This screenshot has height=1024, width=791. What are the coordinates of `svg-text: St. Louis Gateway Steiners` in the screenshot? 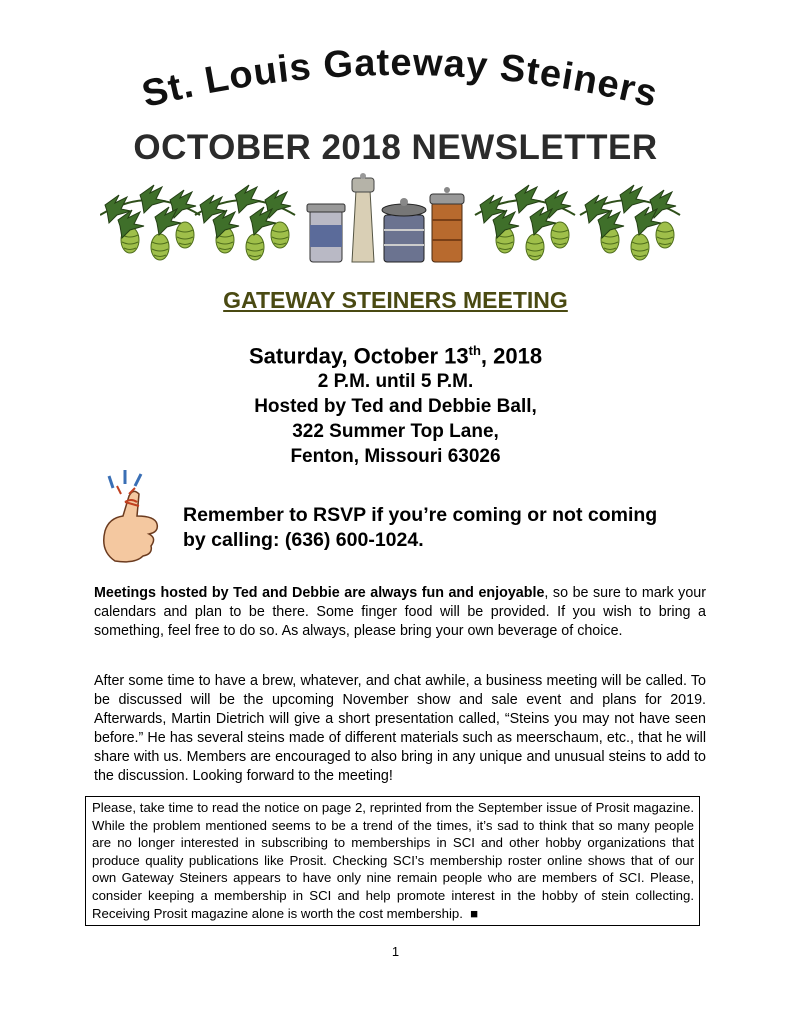 It's located at (400, 79).